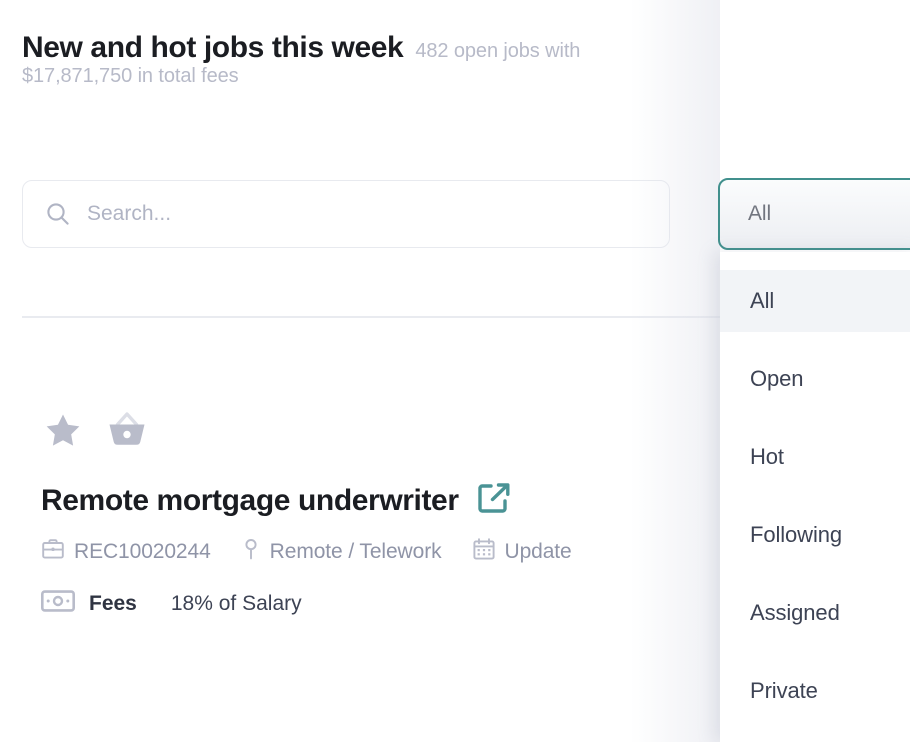 The width and height of the screenshot is (910, 742). I want to click on filter-option-label: Following, so click(796, 534).